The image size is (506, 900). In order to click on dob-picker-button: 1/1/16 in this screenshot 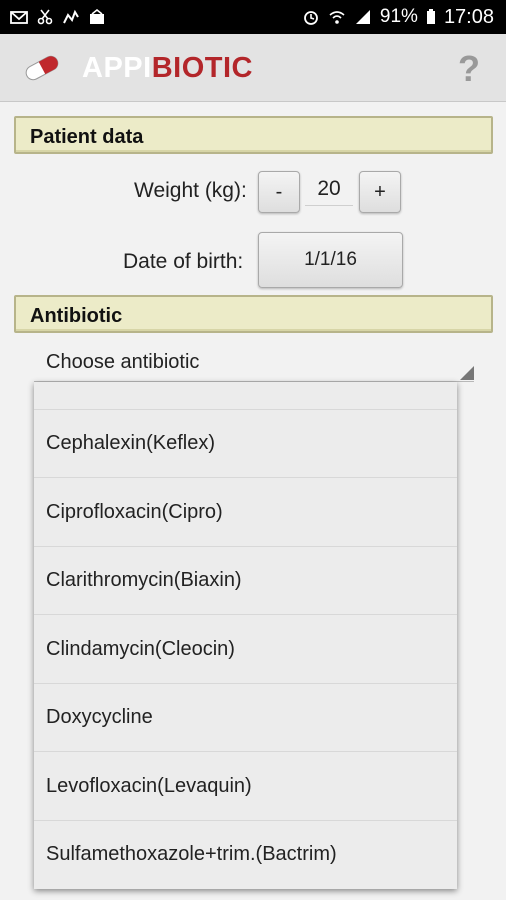, I will do `click(330, 260)`.